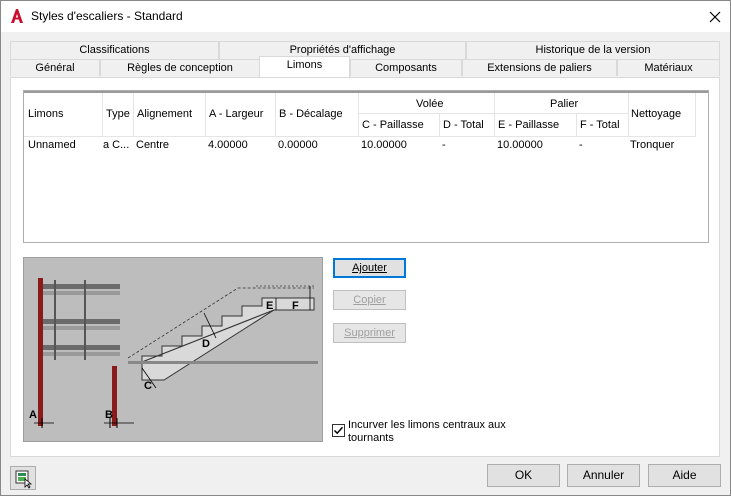 Image resolution: width=731 pixels, height=496 pixels. What do you see at coordinates (603, 475) in the screenshot?
I see `annuler-button: Annuler` at bounding box center [603, 475].